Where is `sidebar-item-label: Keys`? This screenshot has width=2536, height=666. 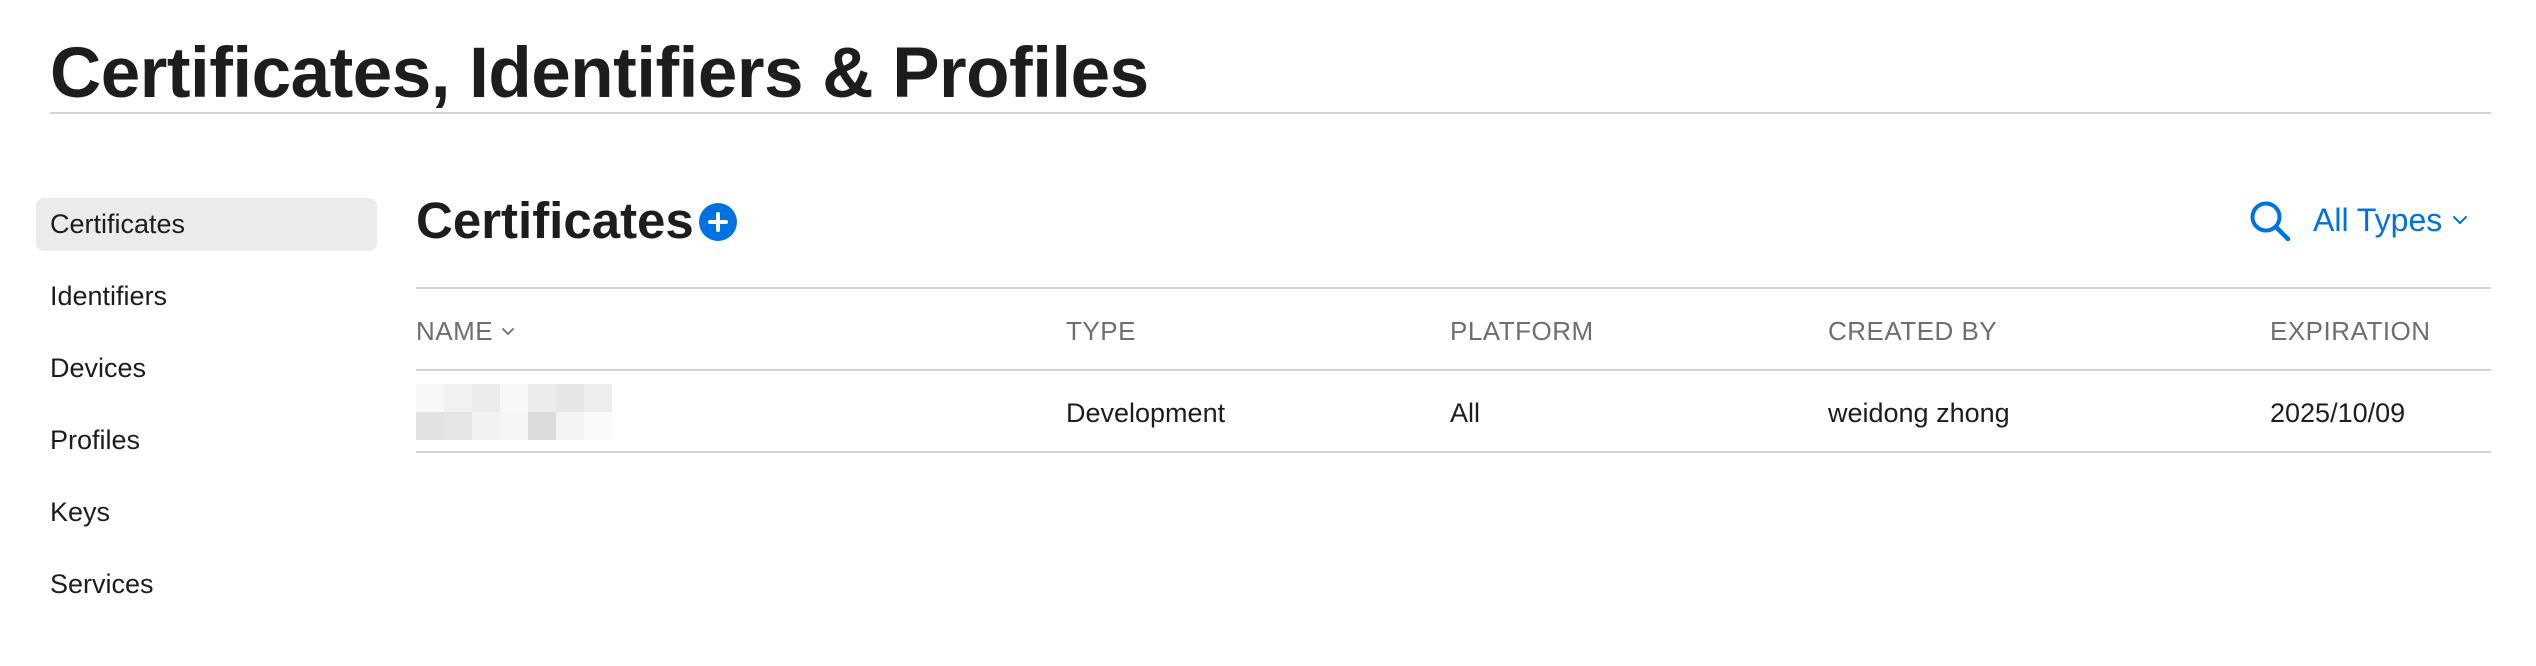
sidebar-item-label: Keys is located at coordinates (80, 512).